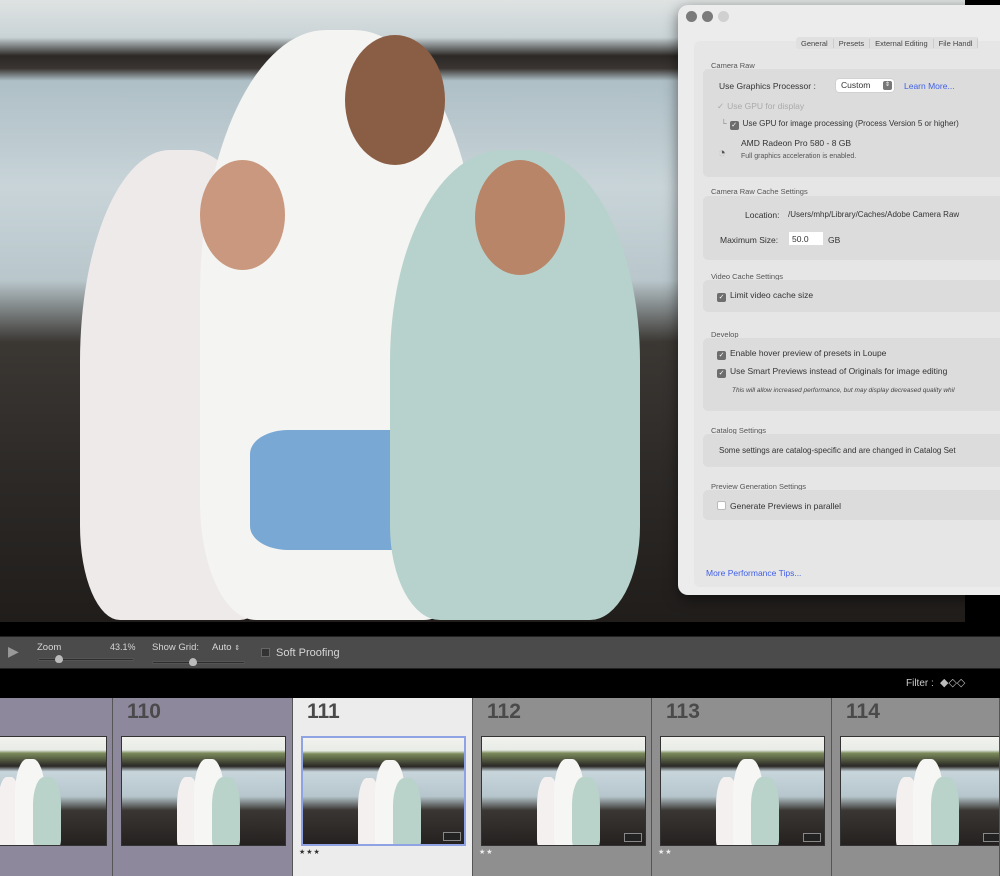 The image size is (1000, 876). What do you see at coordinates (920, 683) in the screenshot?
I see `filter-label: Filter :` at bounding box center [920, 683].